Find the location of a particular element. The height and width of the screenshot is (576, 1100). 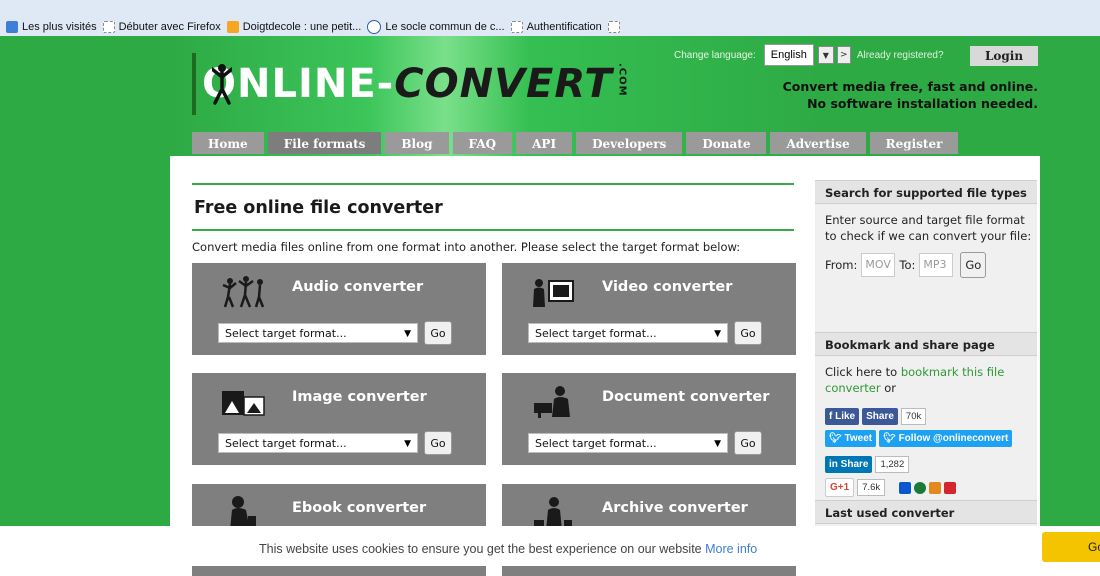

linkedin-share-button: in Share is located at coordinates (849, 464).